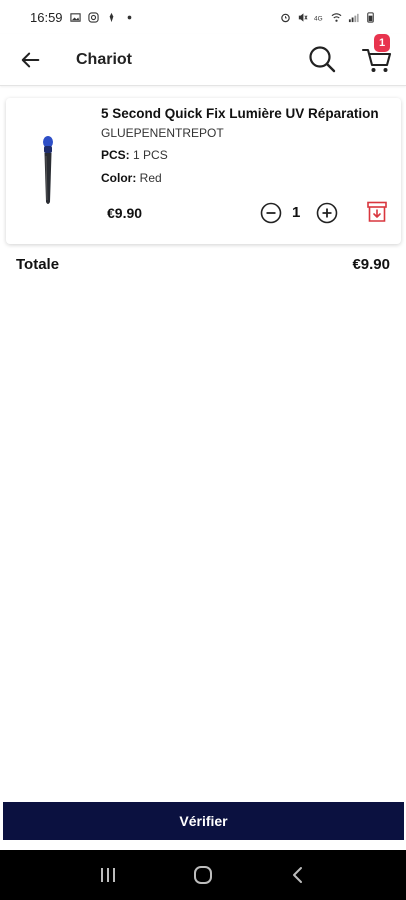  I want to click on battery-icon, so click(370, 17).